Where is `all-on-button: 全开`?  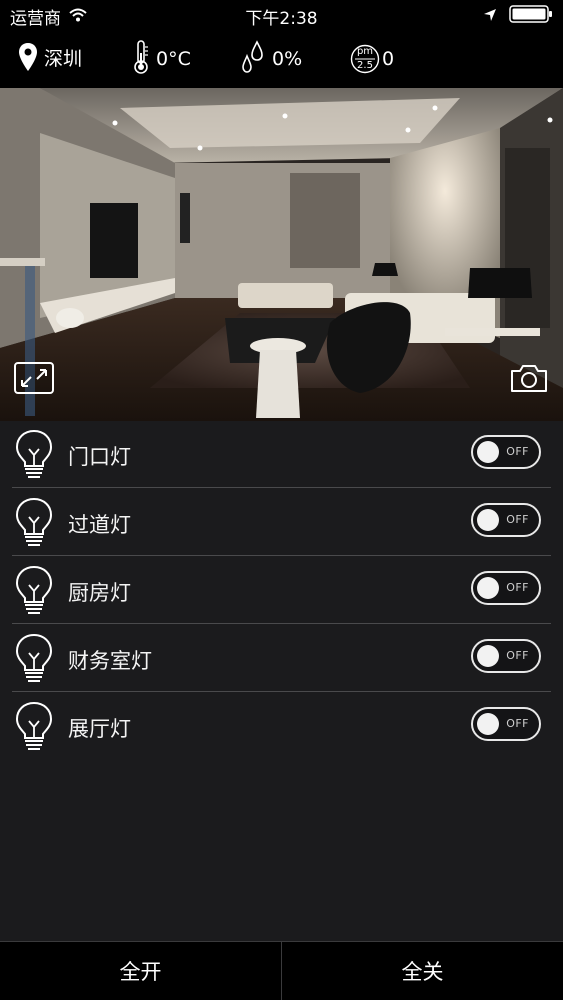 all-on-button: 全开 is located at coordinates (140, 970).